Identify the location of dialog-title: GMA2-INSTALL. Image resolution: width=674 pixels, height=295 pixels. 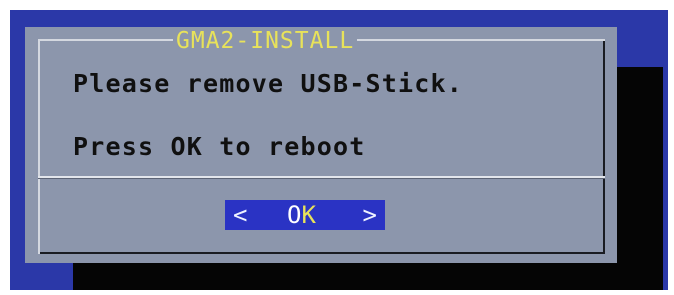
(265, 41).